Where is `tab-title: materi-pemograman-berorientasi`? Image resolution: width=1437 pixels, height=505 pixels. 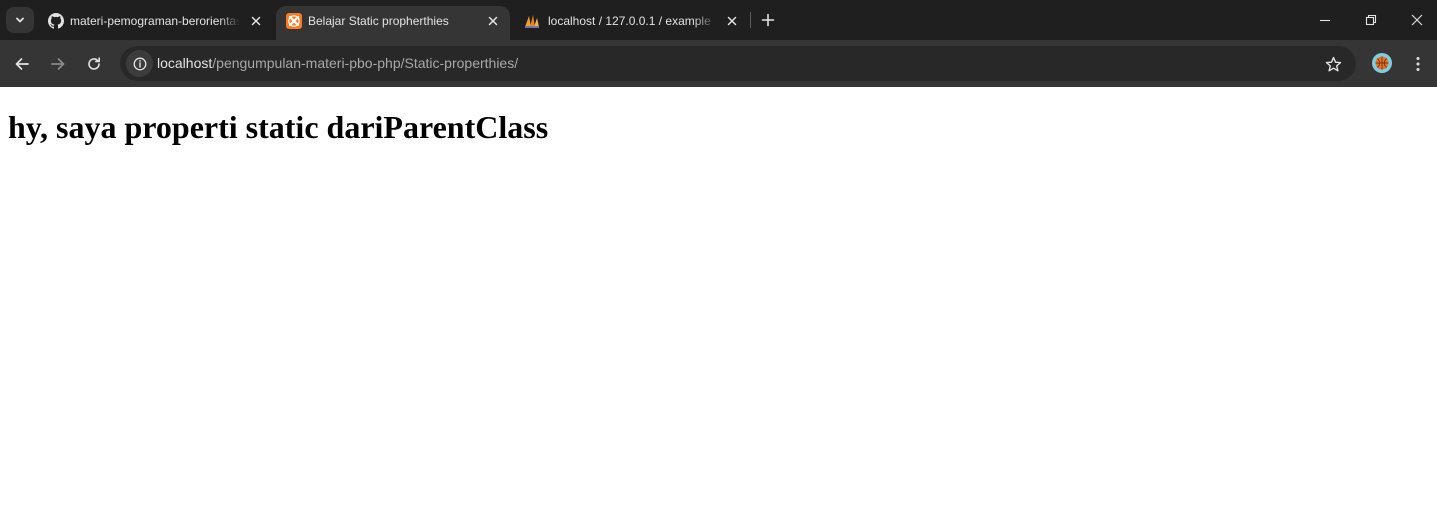
tab-title: materi-pemograman-berorientasi is located at coordinates (155, 21).